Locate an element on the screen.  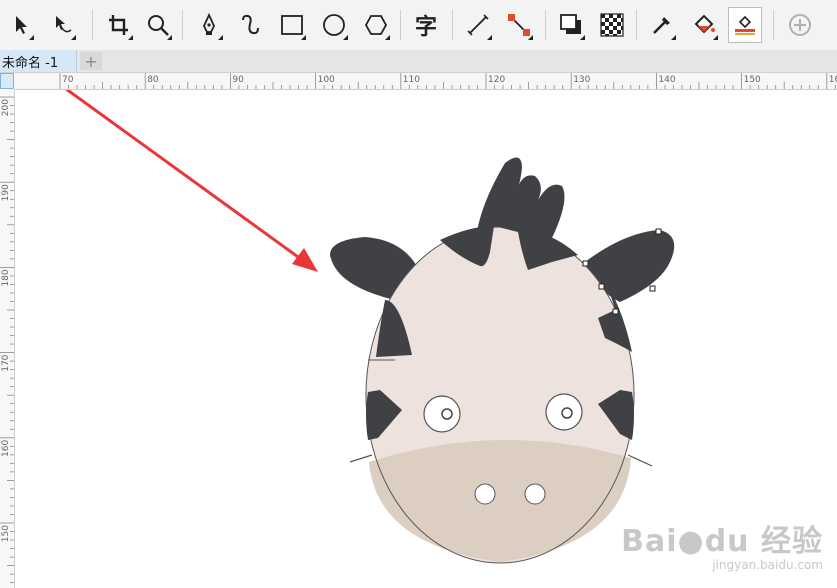
add-tool-button is located at coordinates (800, 25).